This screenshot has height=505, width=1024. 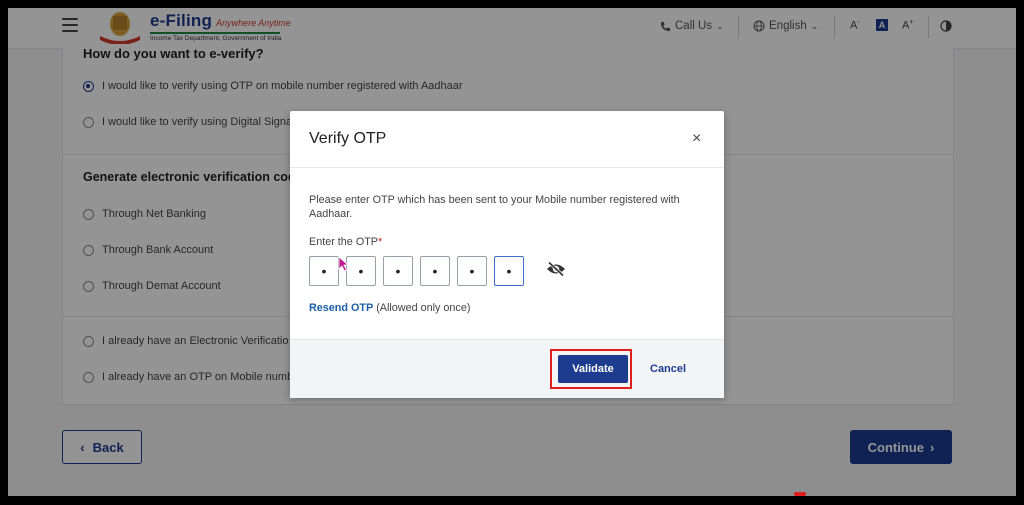 I want to click on validate-button: Validate, so click(x=593, y=369).